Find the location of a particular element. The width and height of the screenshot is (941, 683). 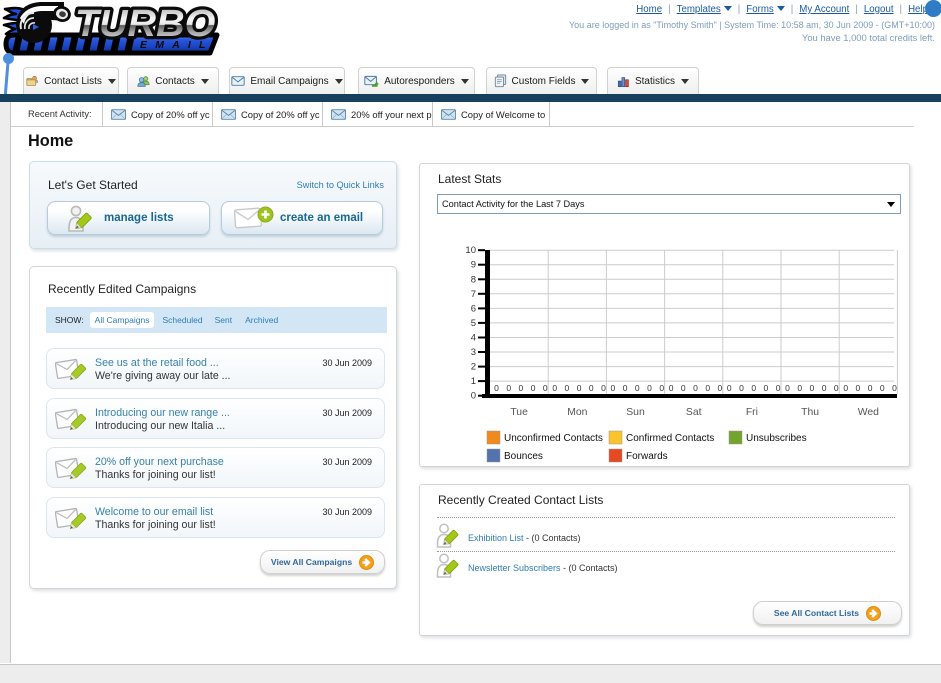

svg-text: 9 is located at coordinates (473, 265).